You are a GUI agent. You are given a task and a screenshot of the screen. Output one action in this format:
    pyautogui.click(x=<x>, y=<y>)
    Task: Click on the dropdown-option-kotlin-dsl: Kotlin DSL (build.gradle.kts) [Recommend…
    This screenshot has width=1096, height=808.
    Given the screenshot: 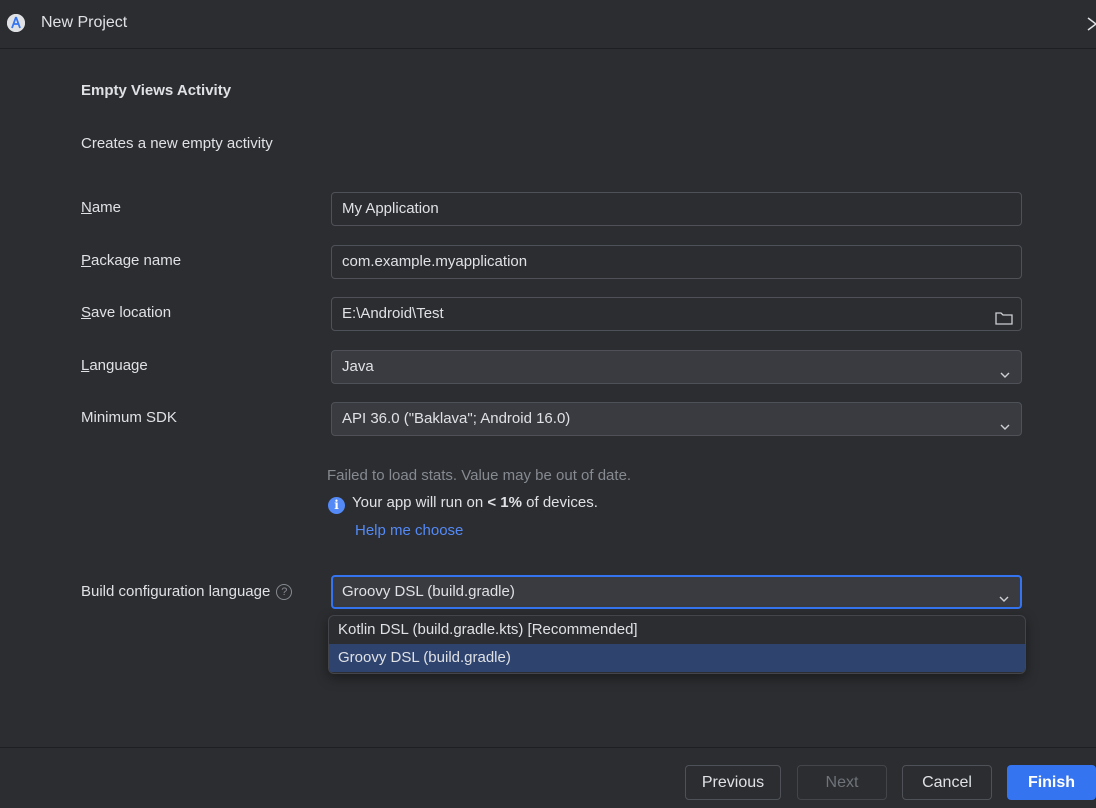 What is the action you would take?
    pyautogui.click(x=677, y=630)
    